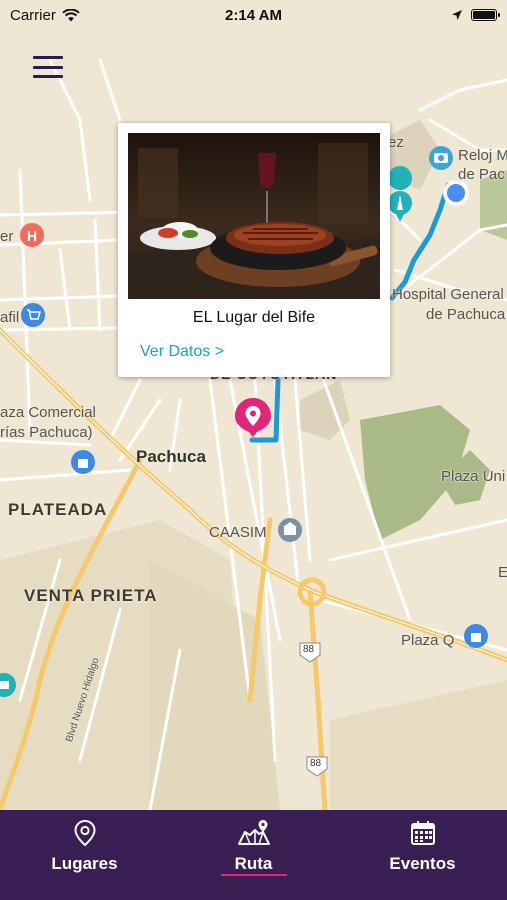 Image resolution: width=507 pixels, height=900 pixels. Describe the element at coordinates (33, 15) in the screenshot. I see `carrier-label: Carrier` at that location.